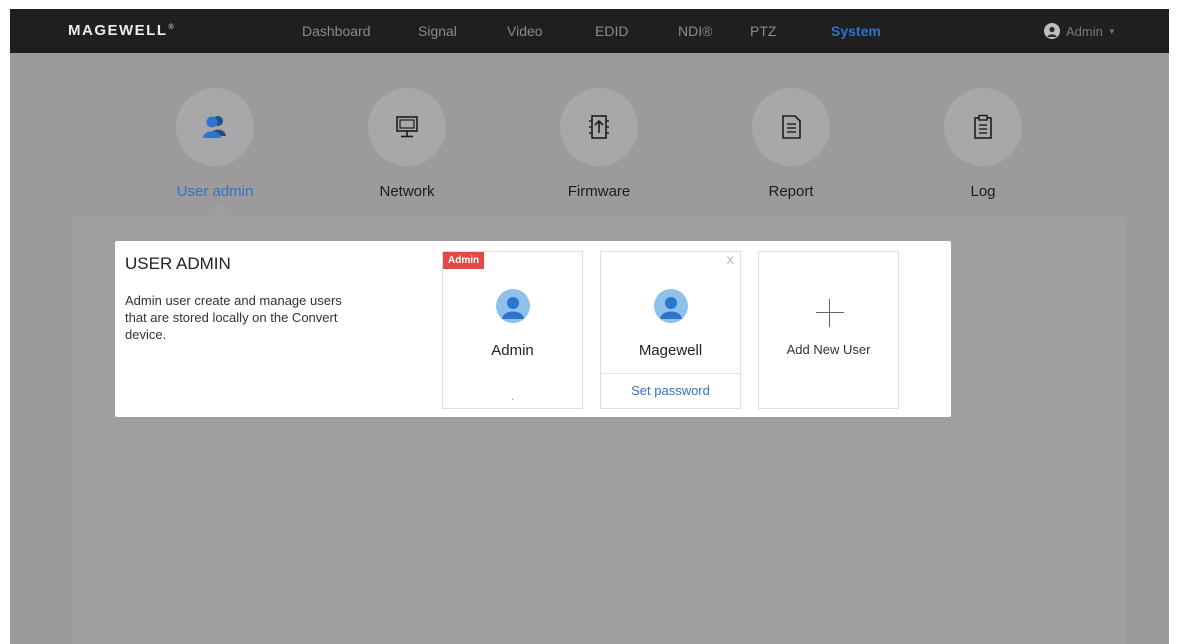 This screenshot has height=644, width=1179. I want to click on nav-video: Video, so click(525, 31).